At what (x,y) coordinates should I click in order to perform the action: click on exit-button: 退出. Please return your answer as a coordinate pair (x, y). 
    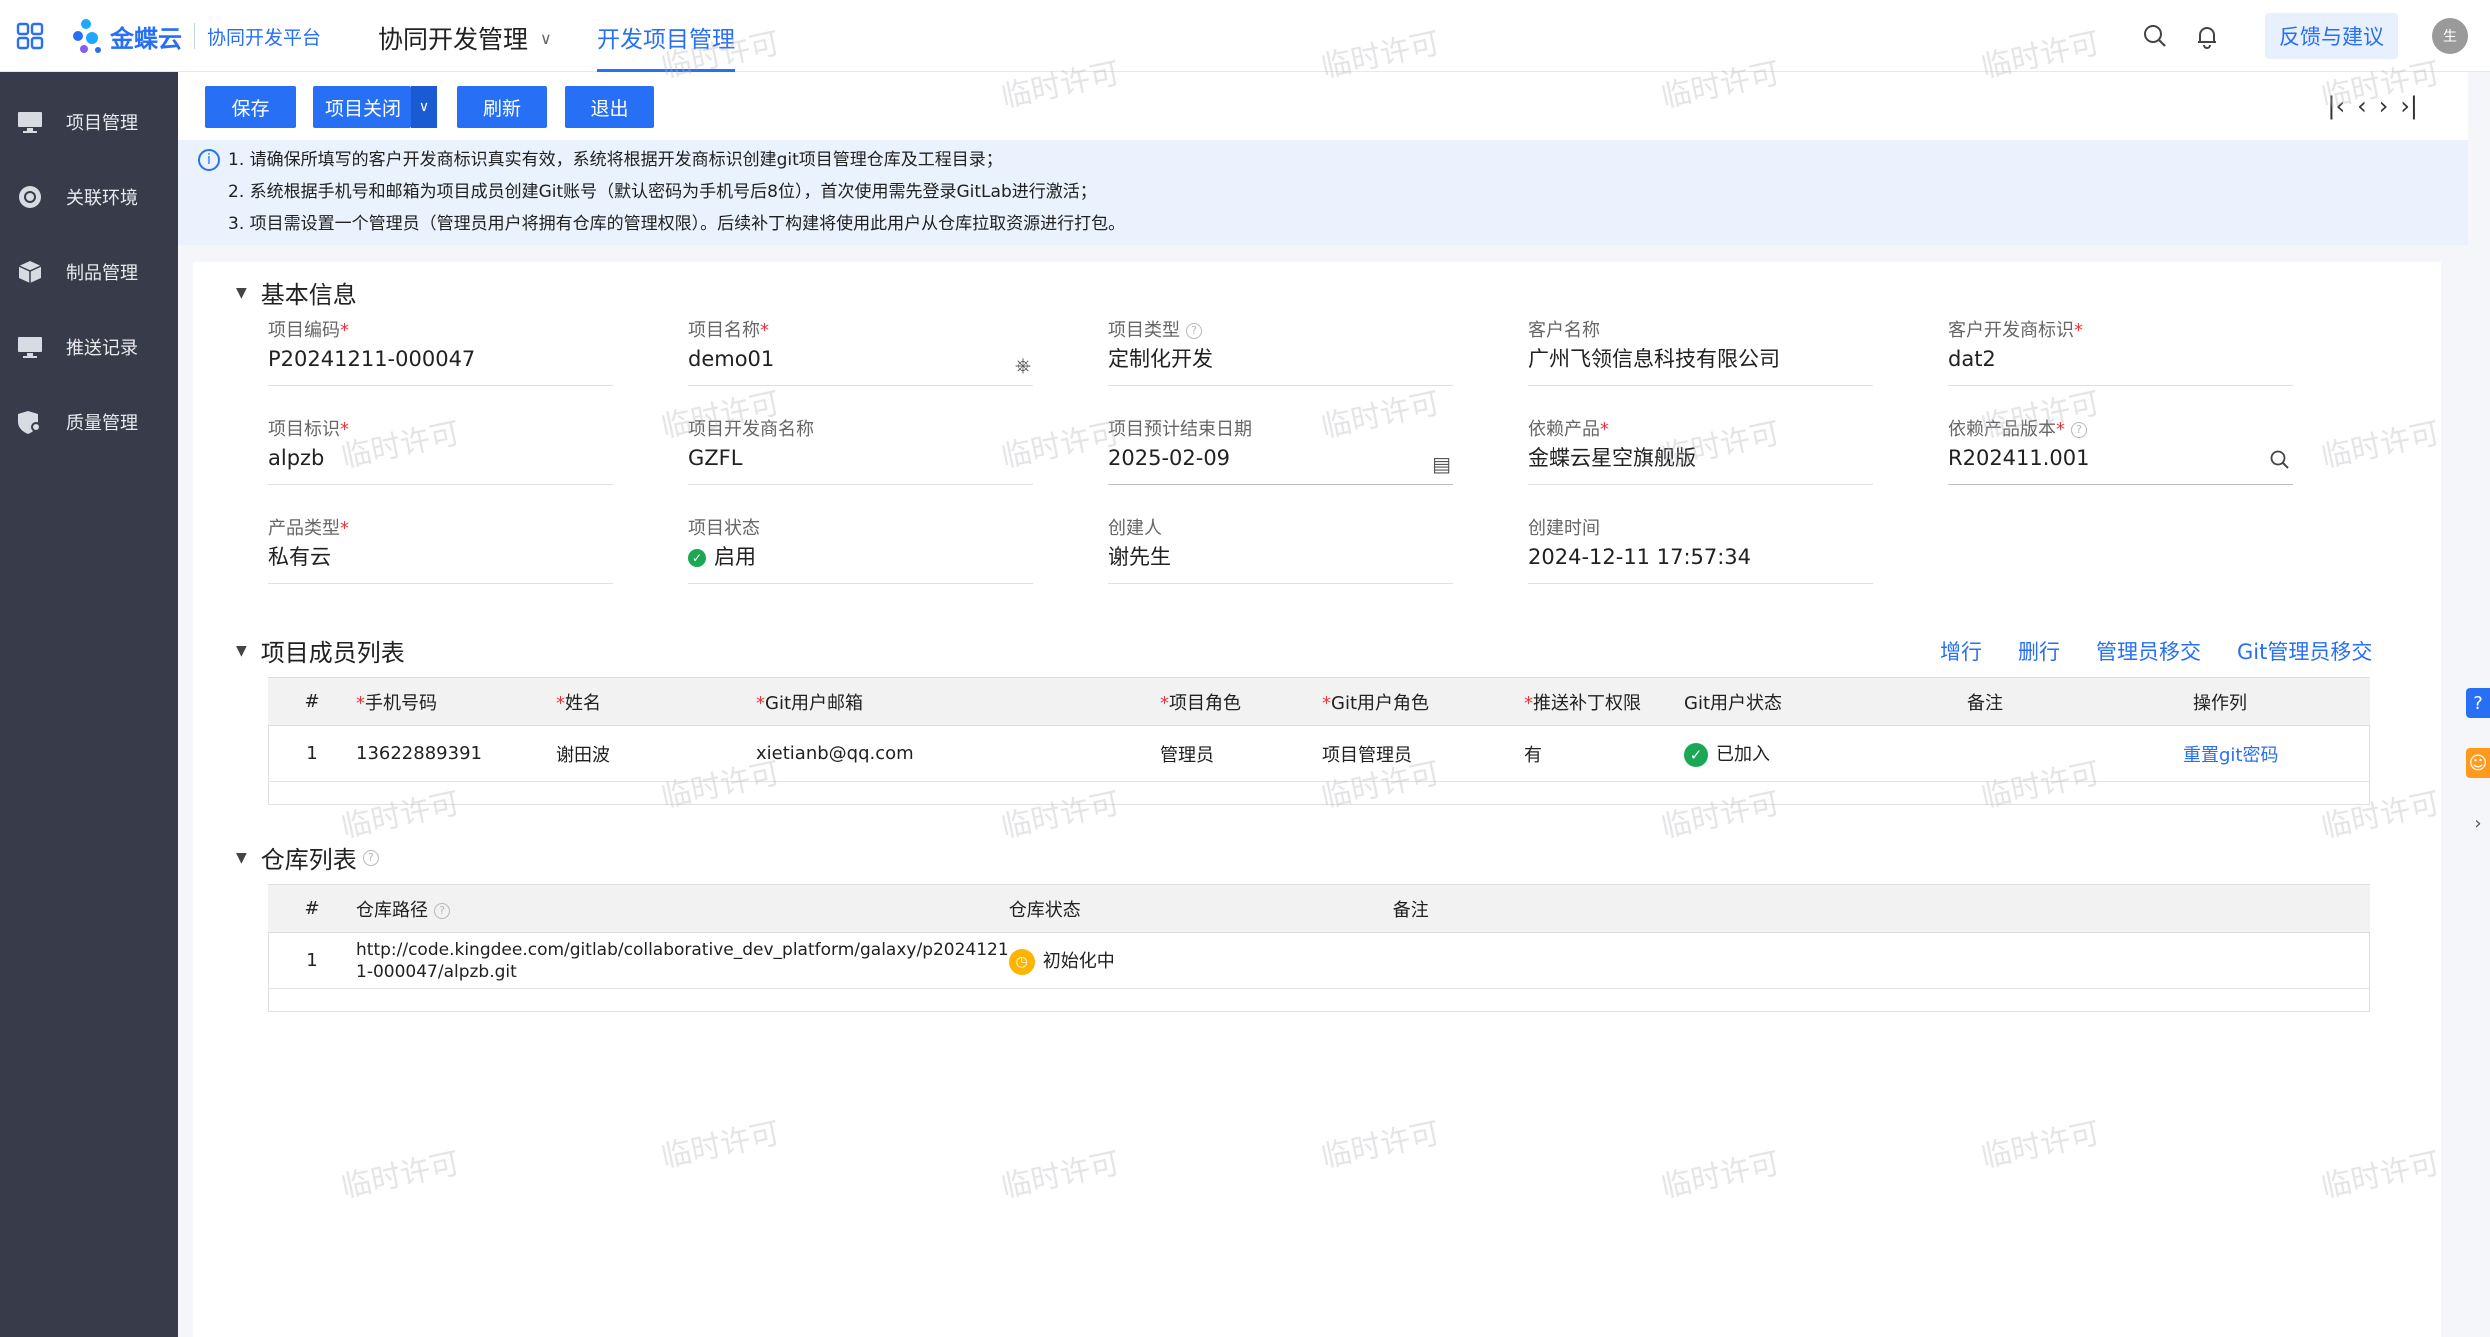
    Looking at the image, I should click on (609, 107).